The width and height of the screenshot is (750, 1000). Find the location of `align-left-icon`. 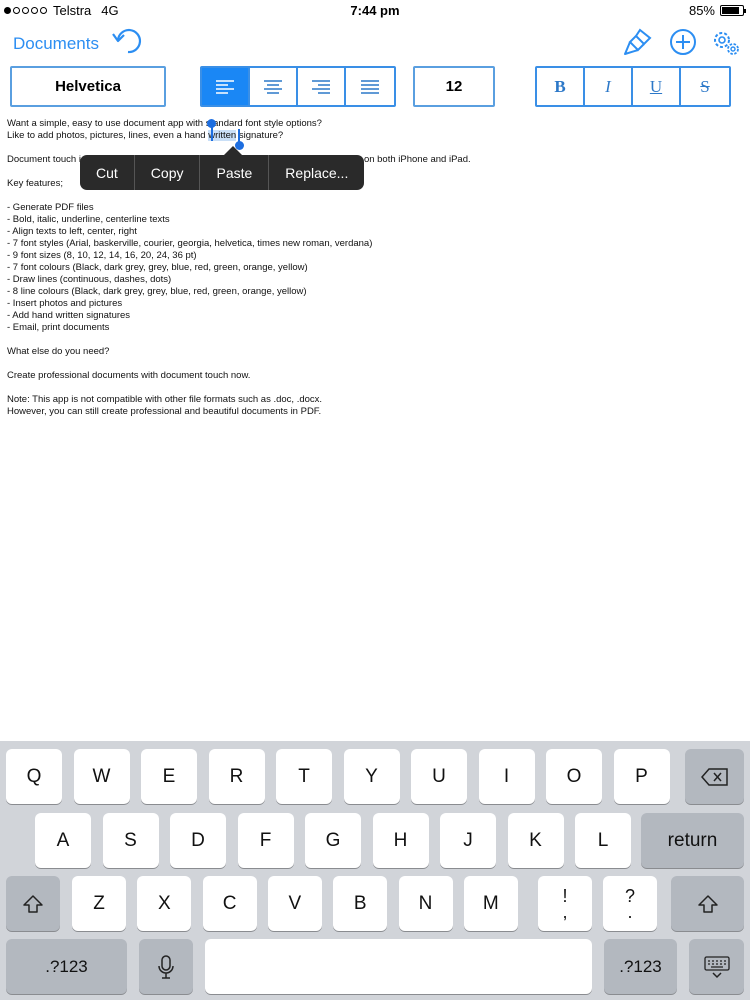

align-left-icon is located at coordinates (225, 86).